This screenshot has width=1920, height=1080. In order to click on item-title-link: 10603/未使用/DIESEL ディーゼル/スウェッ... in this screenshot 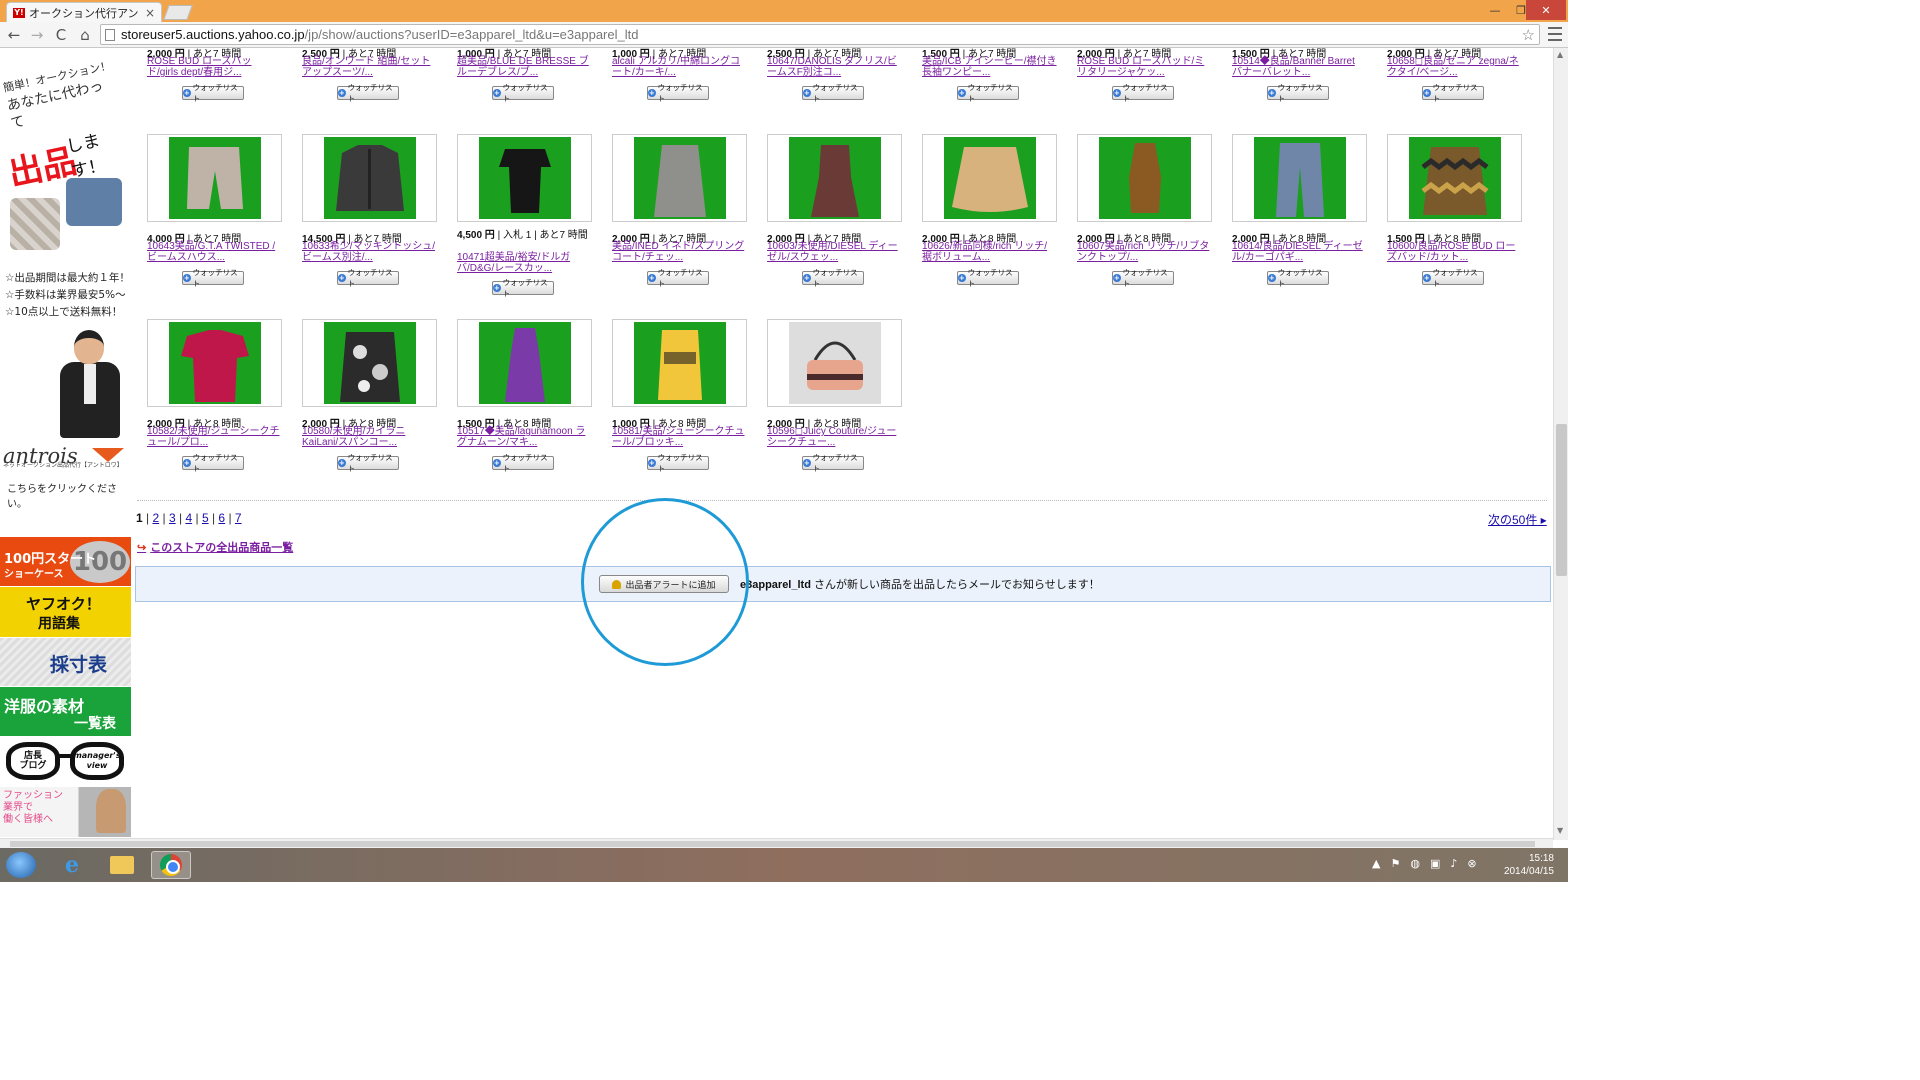, I will do `click(834, 252)`.